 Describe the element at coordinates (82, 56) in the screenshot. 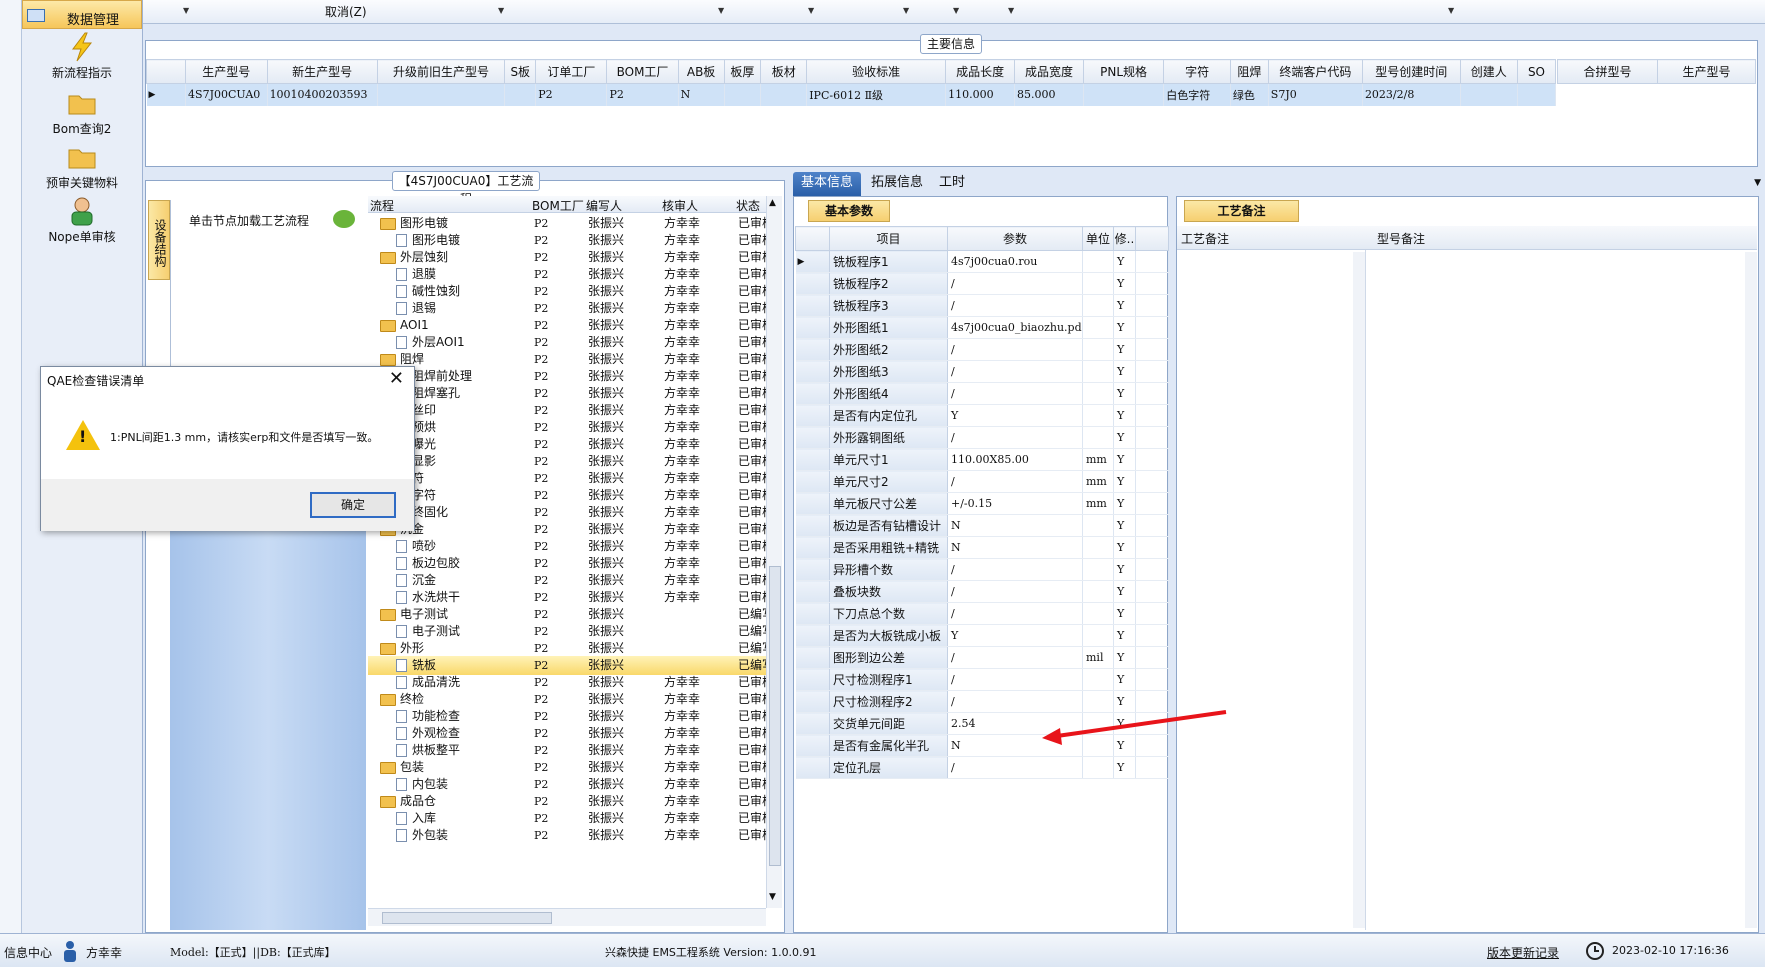

I see `nav-item-new-process: 新流程指示` at that location.